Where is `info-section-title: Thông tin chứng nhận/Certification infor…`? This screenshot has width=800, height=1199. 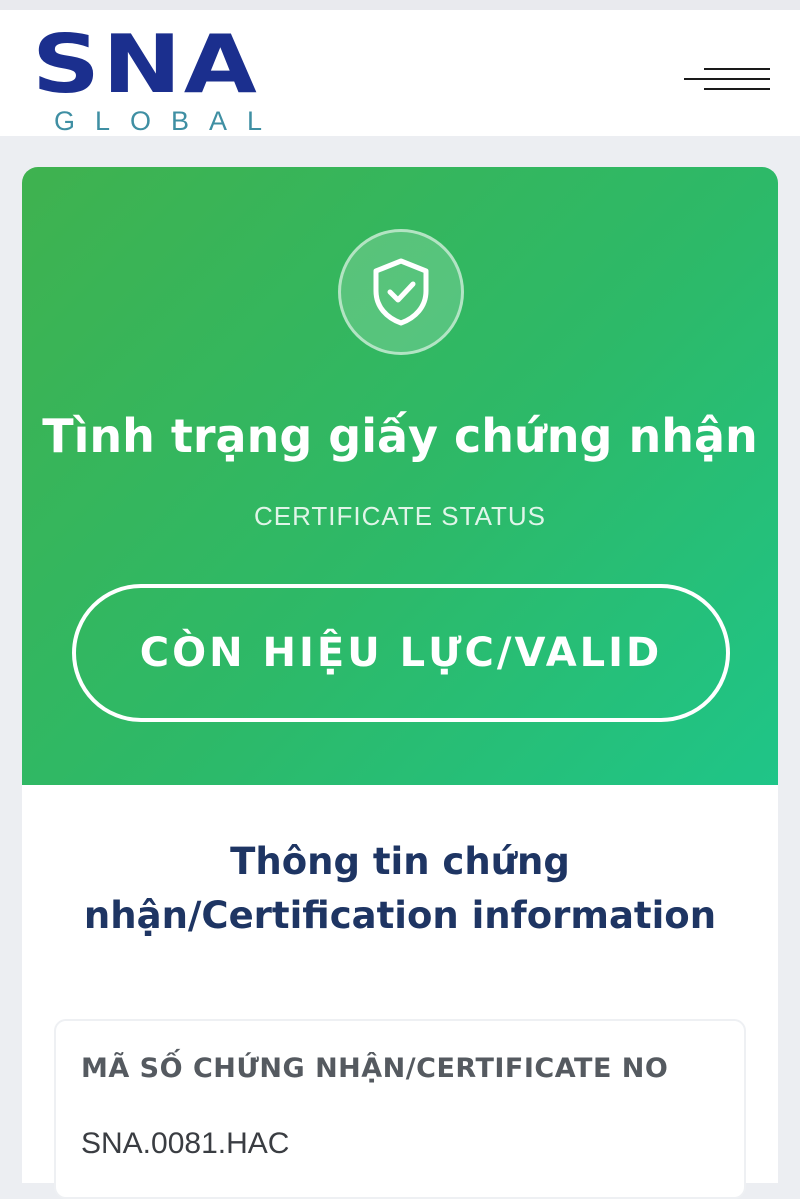 info-section-title: Thông tin chứng nhận/Certification infor… is located at coordinates (400, 888).